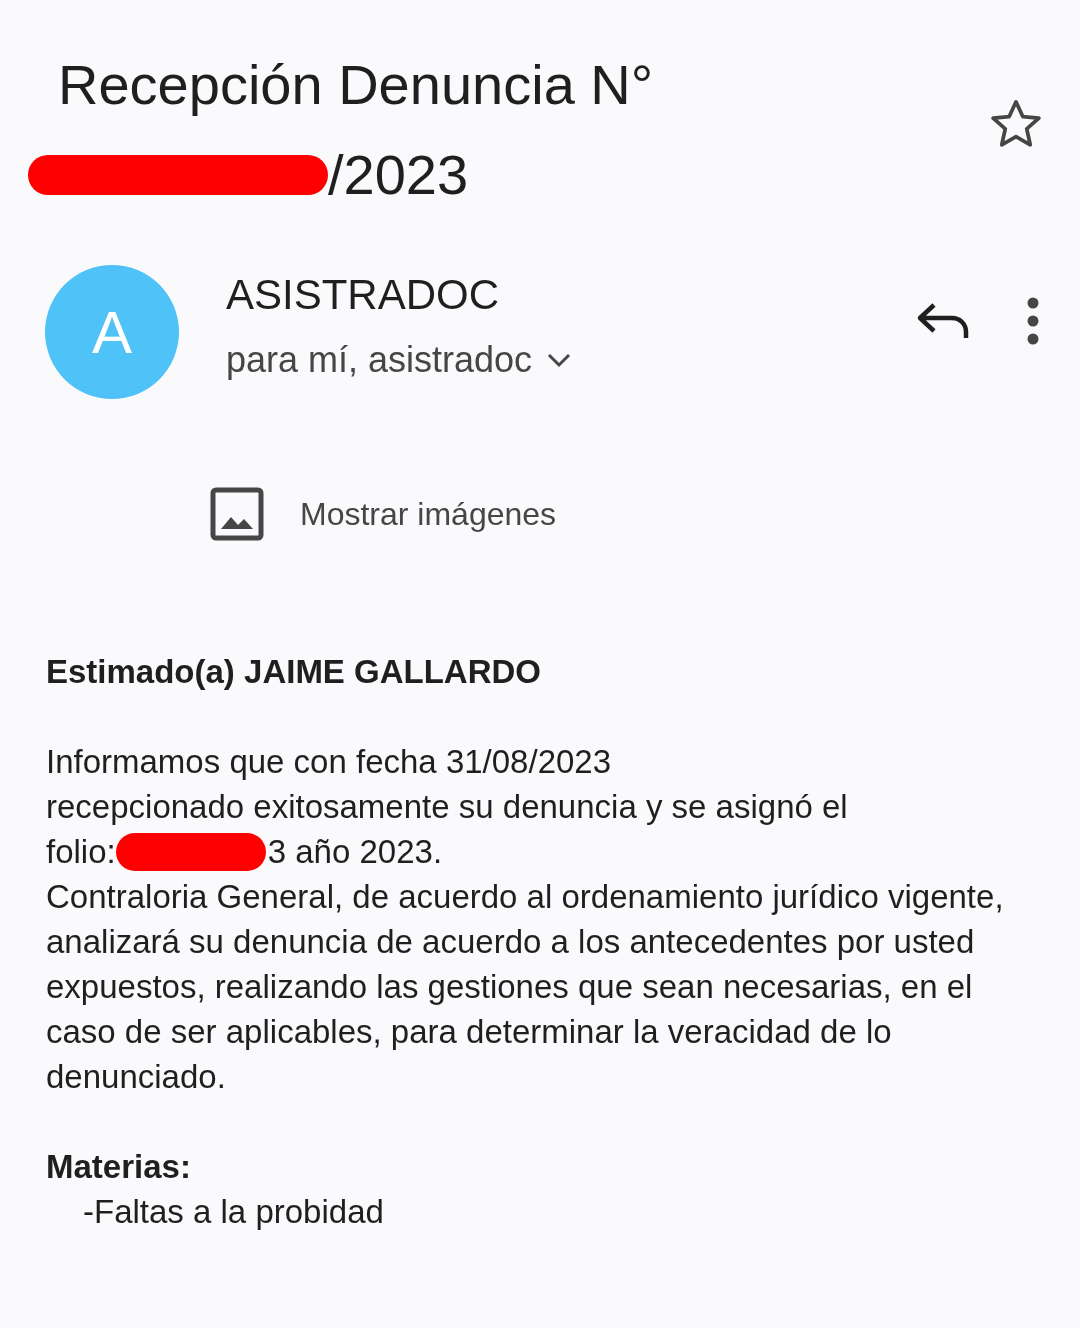  Describe the element at coordinates (233, 1212) in the screenshot. I see `topic-item: -Faltas a la probidad` at that location.